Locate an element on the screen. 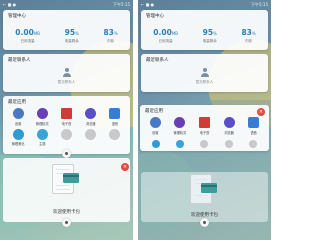 The image size is (320, 240). app-theme: 主题 is located at coordinates (42, 137).